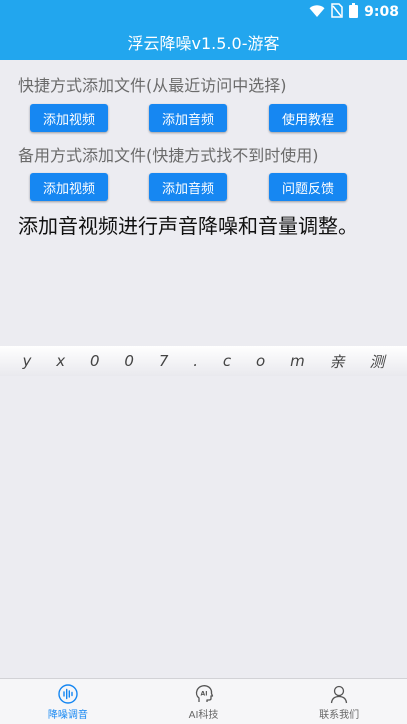 The image size is (407, 724). I want to click on nav-denoise-tab: 降噪调音, so click(68, 701).